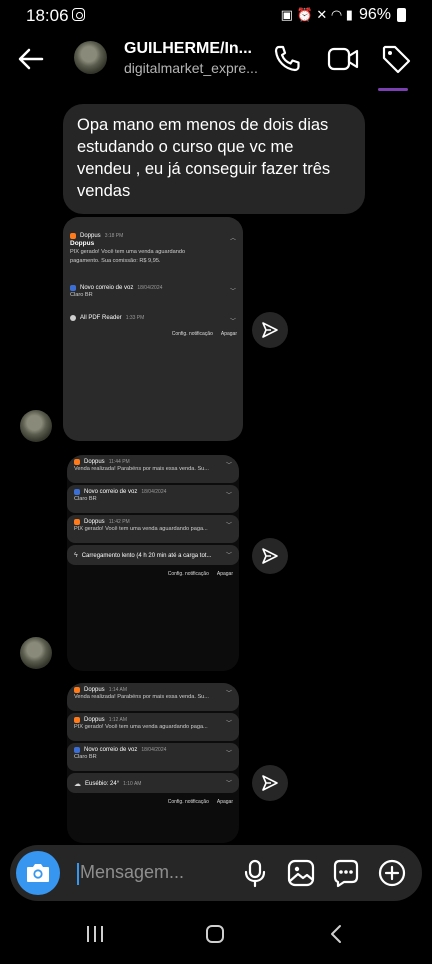  Describe the element at coordinates (77, 784) in the screenshot. I see `weather-icon: ☁` at that location.